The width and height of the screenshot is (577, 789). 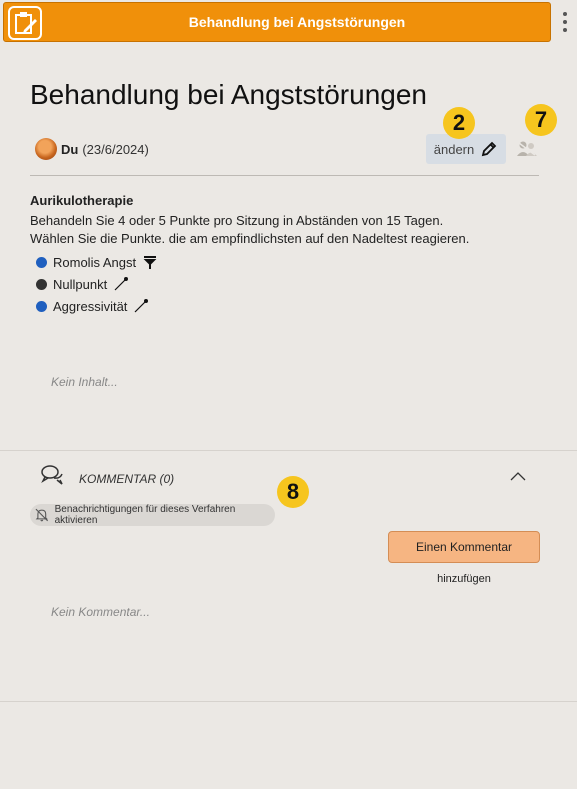 I want to click on author-line: Du (23/6/2024), so click(x=92, y=149).